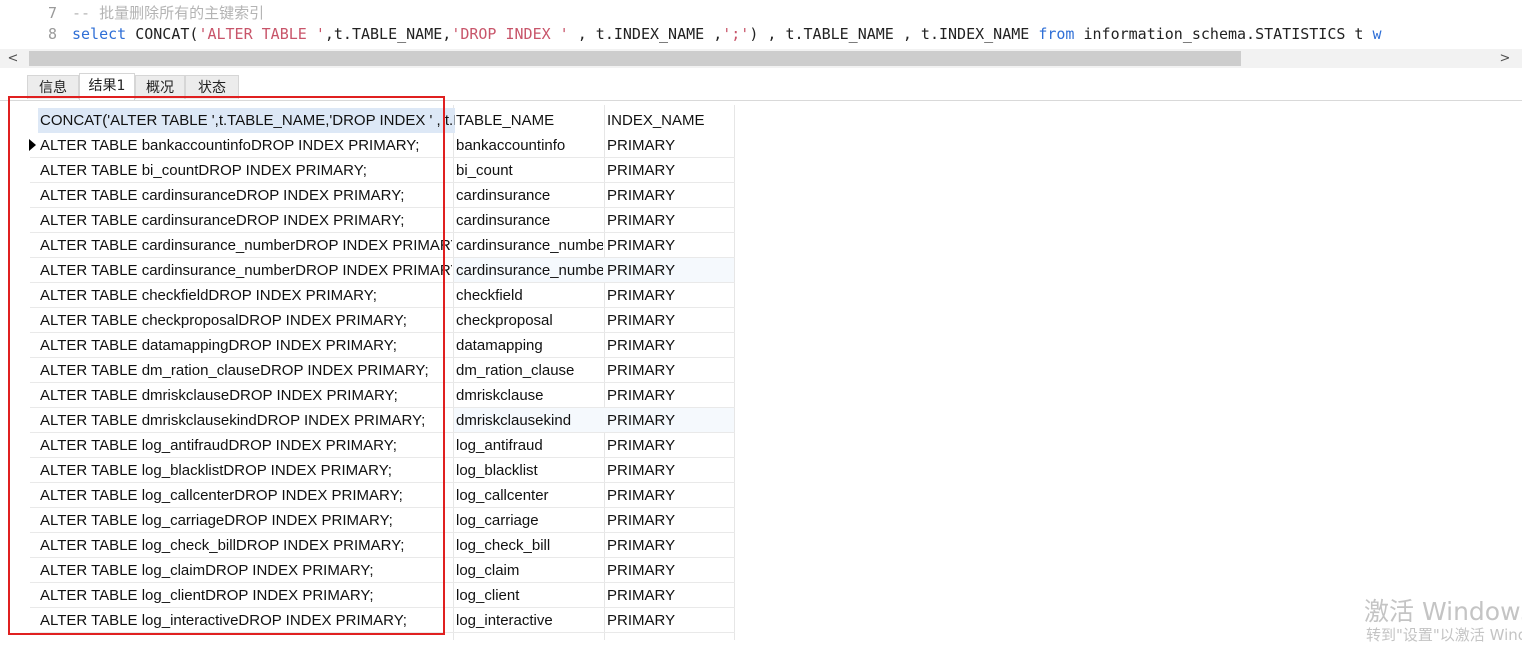 The width and height of the screenshot is (1522, 645). I want to click on scroll-left-arrow-icon: <, so click(13, 58).